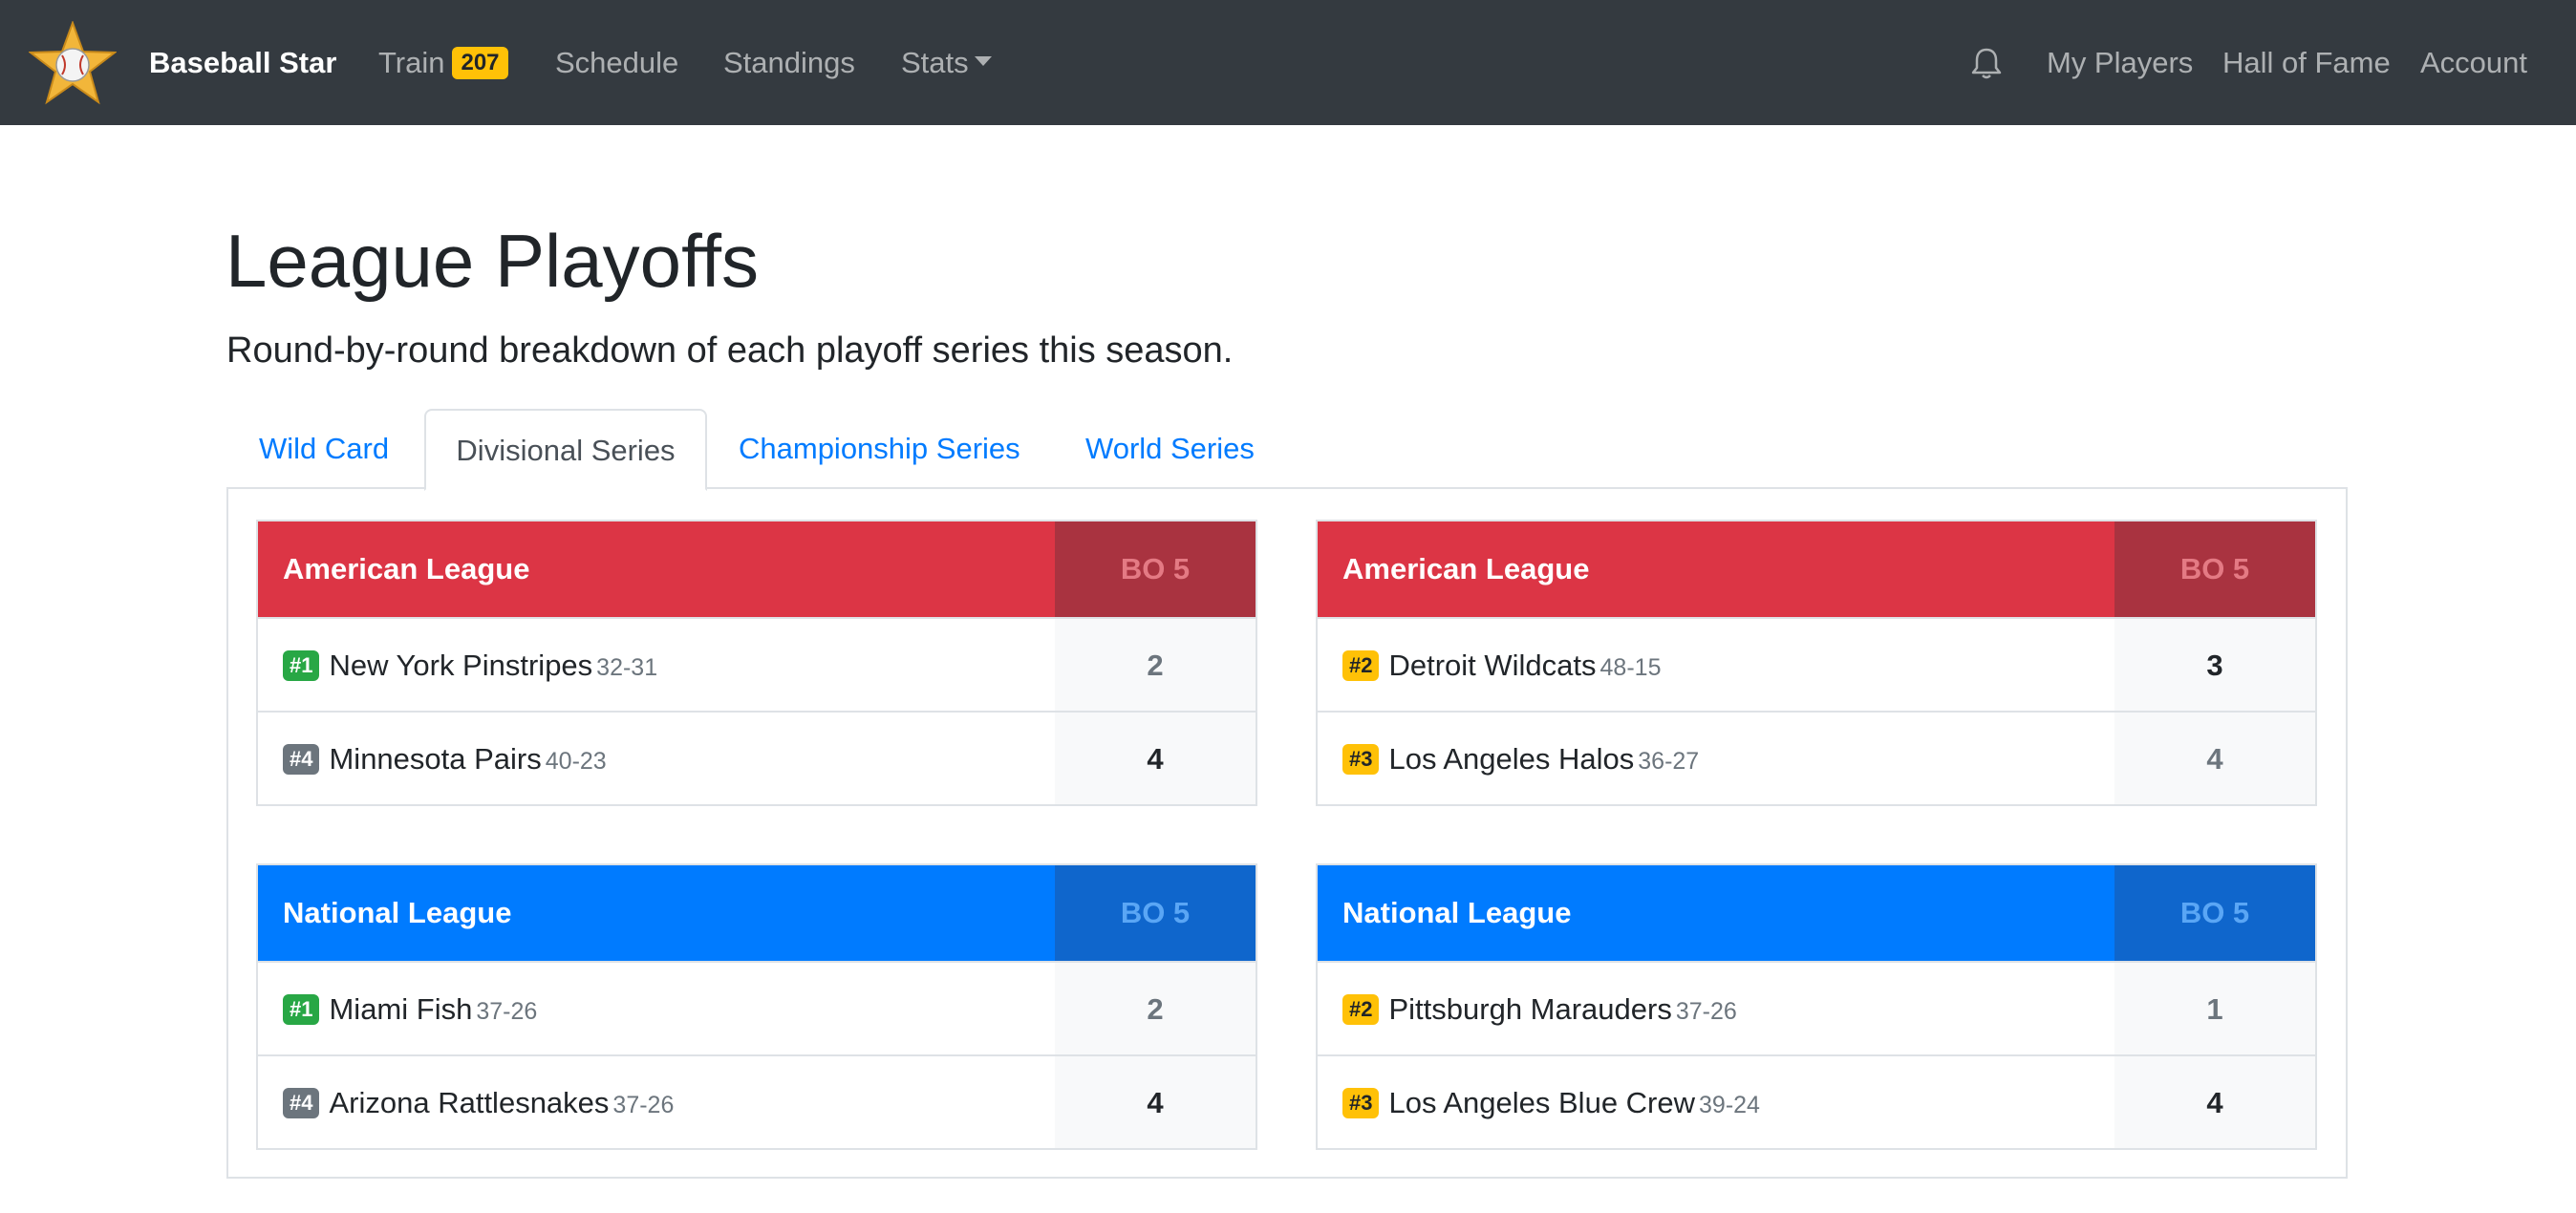 The image size is (2576, 1213). What do you see at coordinates (656, 758) in the screenshot?
I see `team-cell: #4 Minnesota Pairs 40-23` at bounding box center [656, 758].